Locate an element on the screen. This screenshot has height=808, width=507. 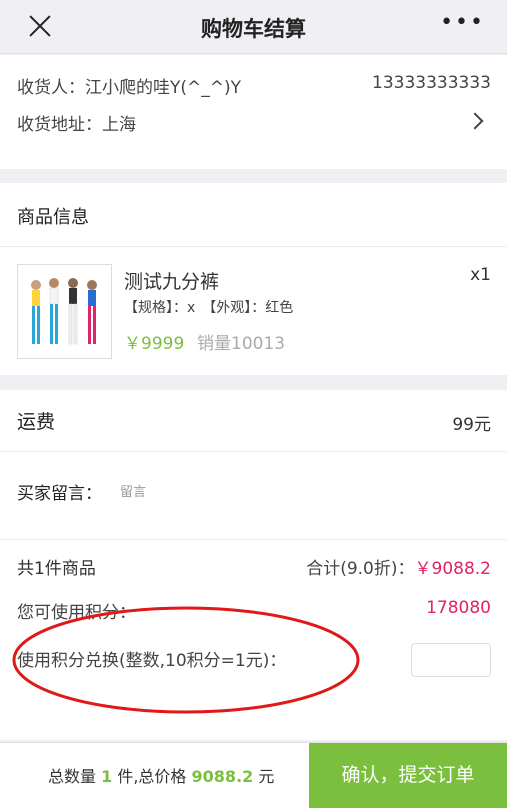
order-summary-text: 总数量 1 件,总价格 9088.2 元 is located at coordinates (161, 775).